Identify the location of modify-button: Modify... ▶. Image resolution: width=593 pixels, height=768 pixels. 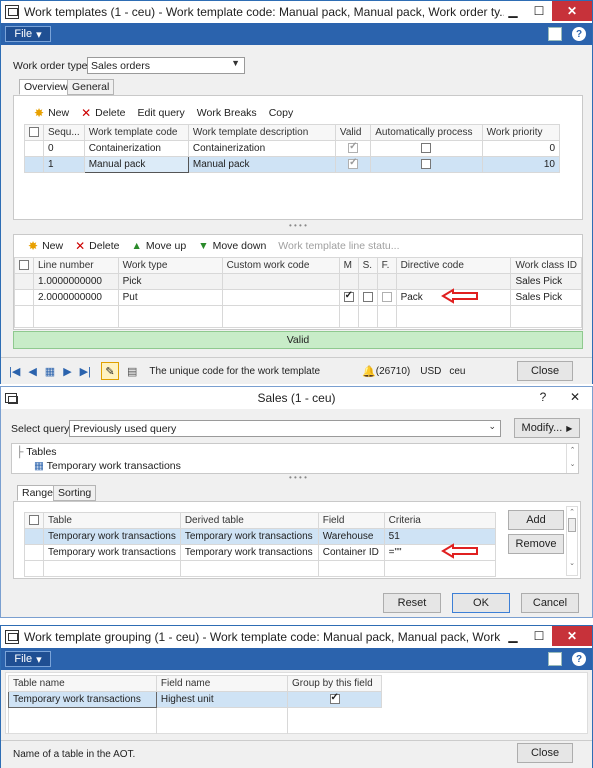
(547, 428).